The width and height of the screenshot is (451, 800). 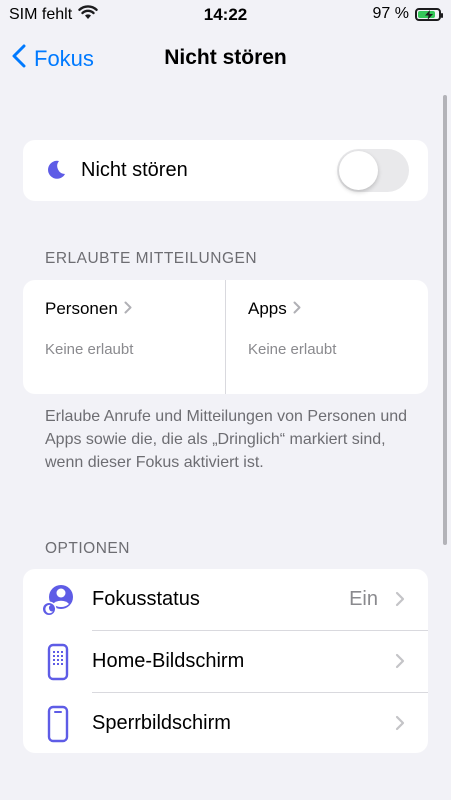 I want to click on page-title: Nicht stören, so click(x=225, y=57).